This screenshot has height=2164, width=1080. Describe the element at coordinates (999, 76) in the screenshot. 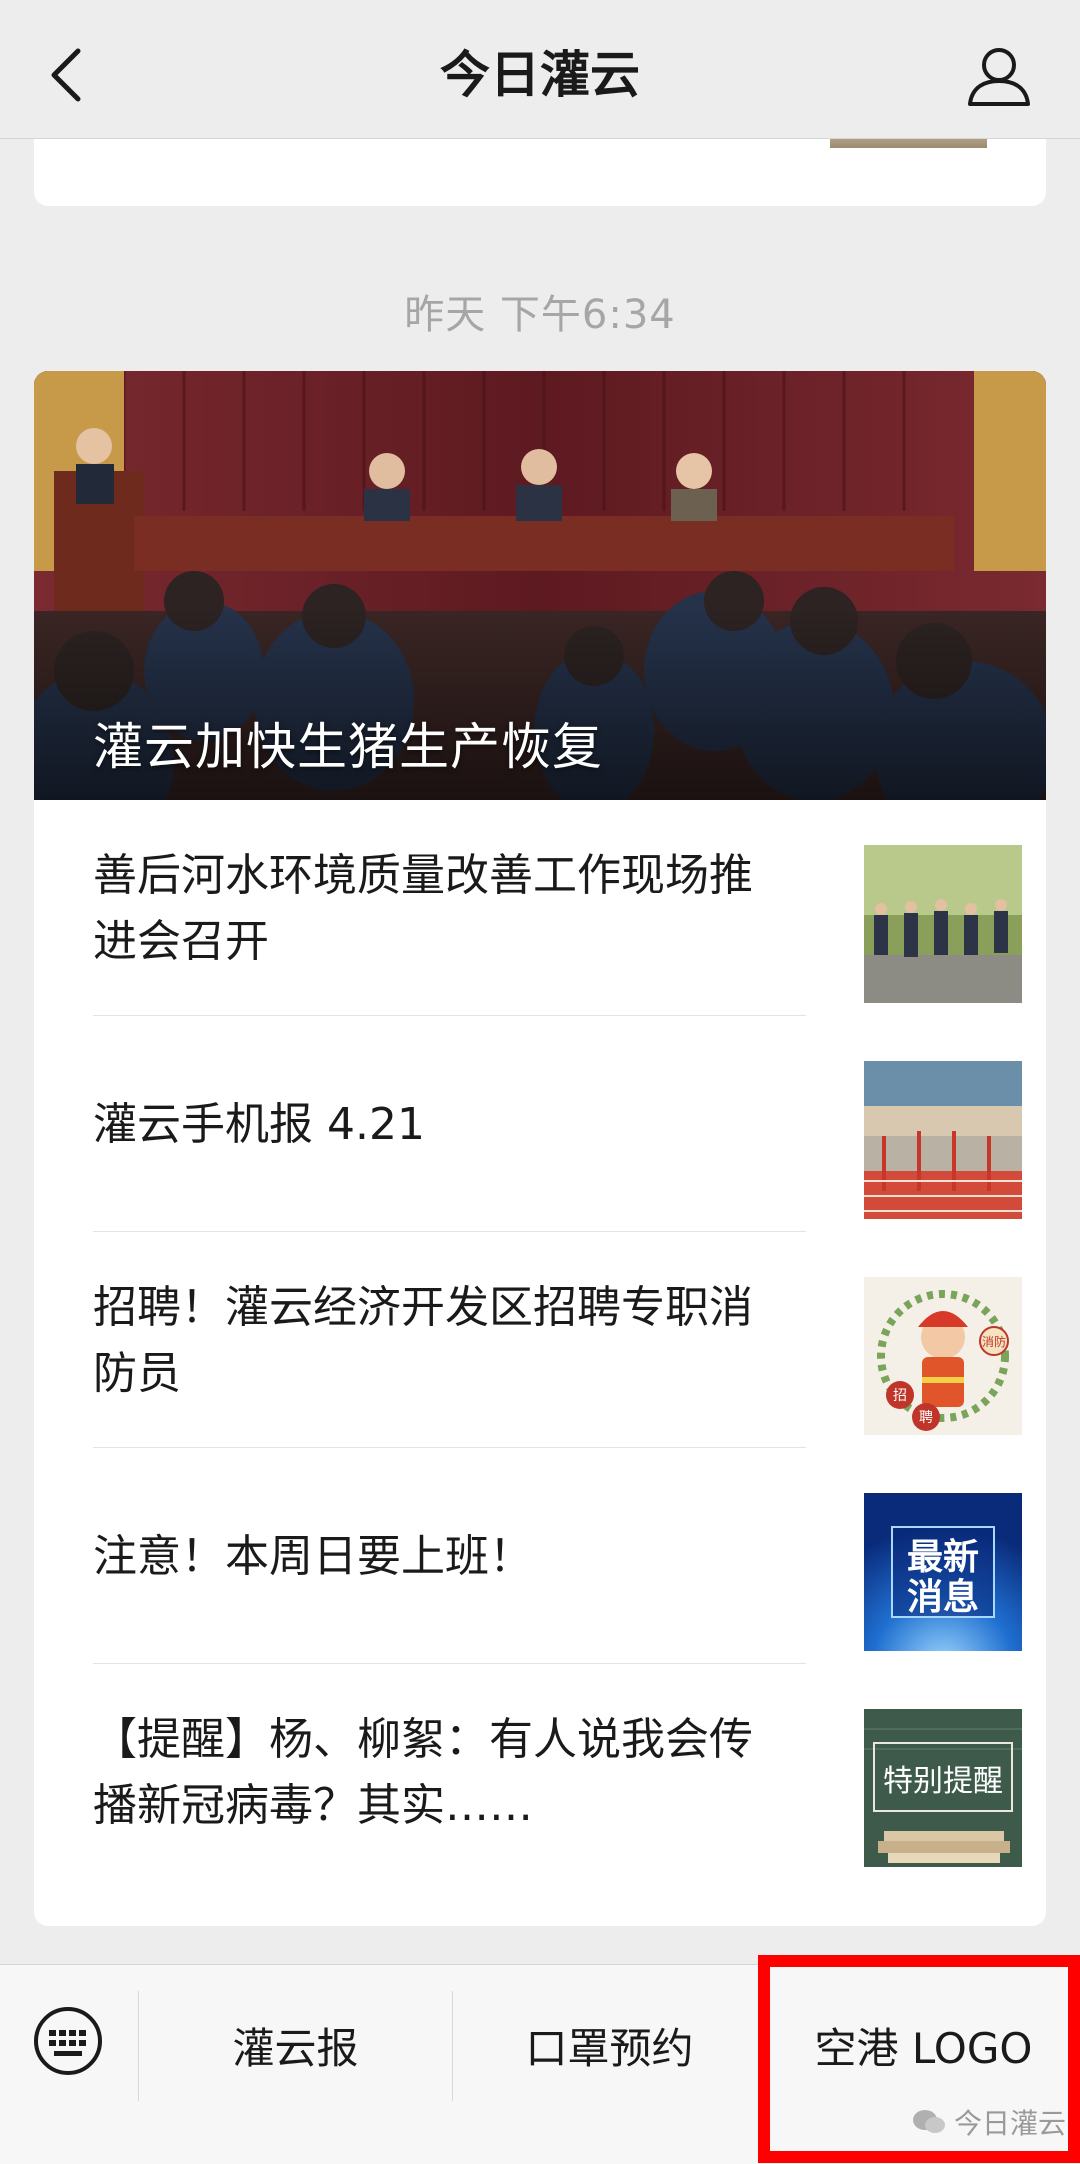

I see `user-icon` at that location.